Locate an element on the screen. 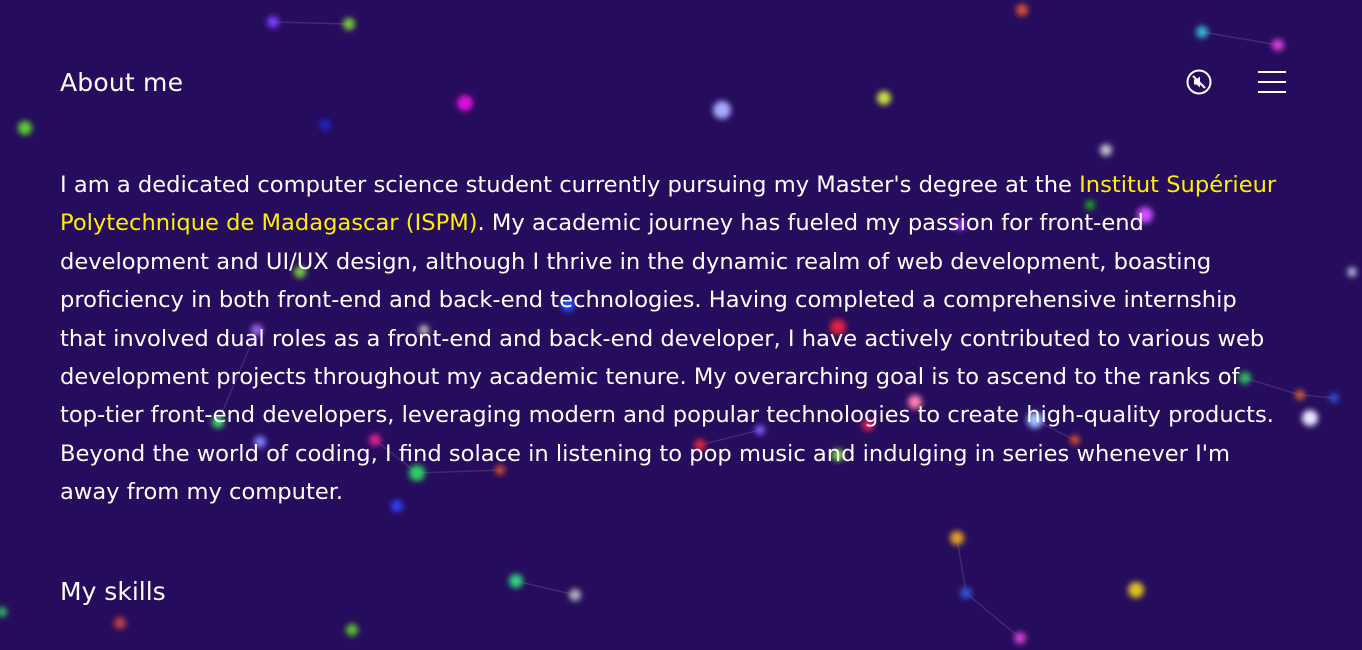  sound-mute-icon is located at coordinates (1199, 82).